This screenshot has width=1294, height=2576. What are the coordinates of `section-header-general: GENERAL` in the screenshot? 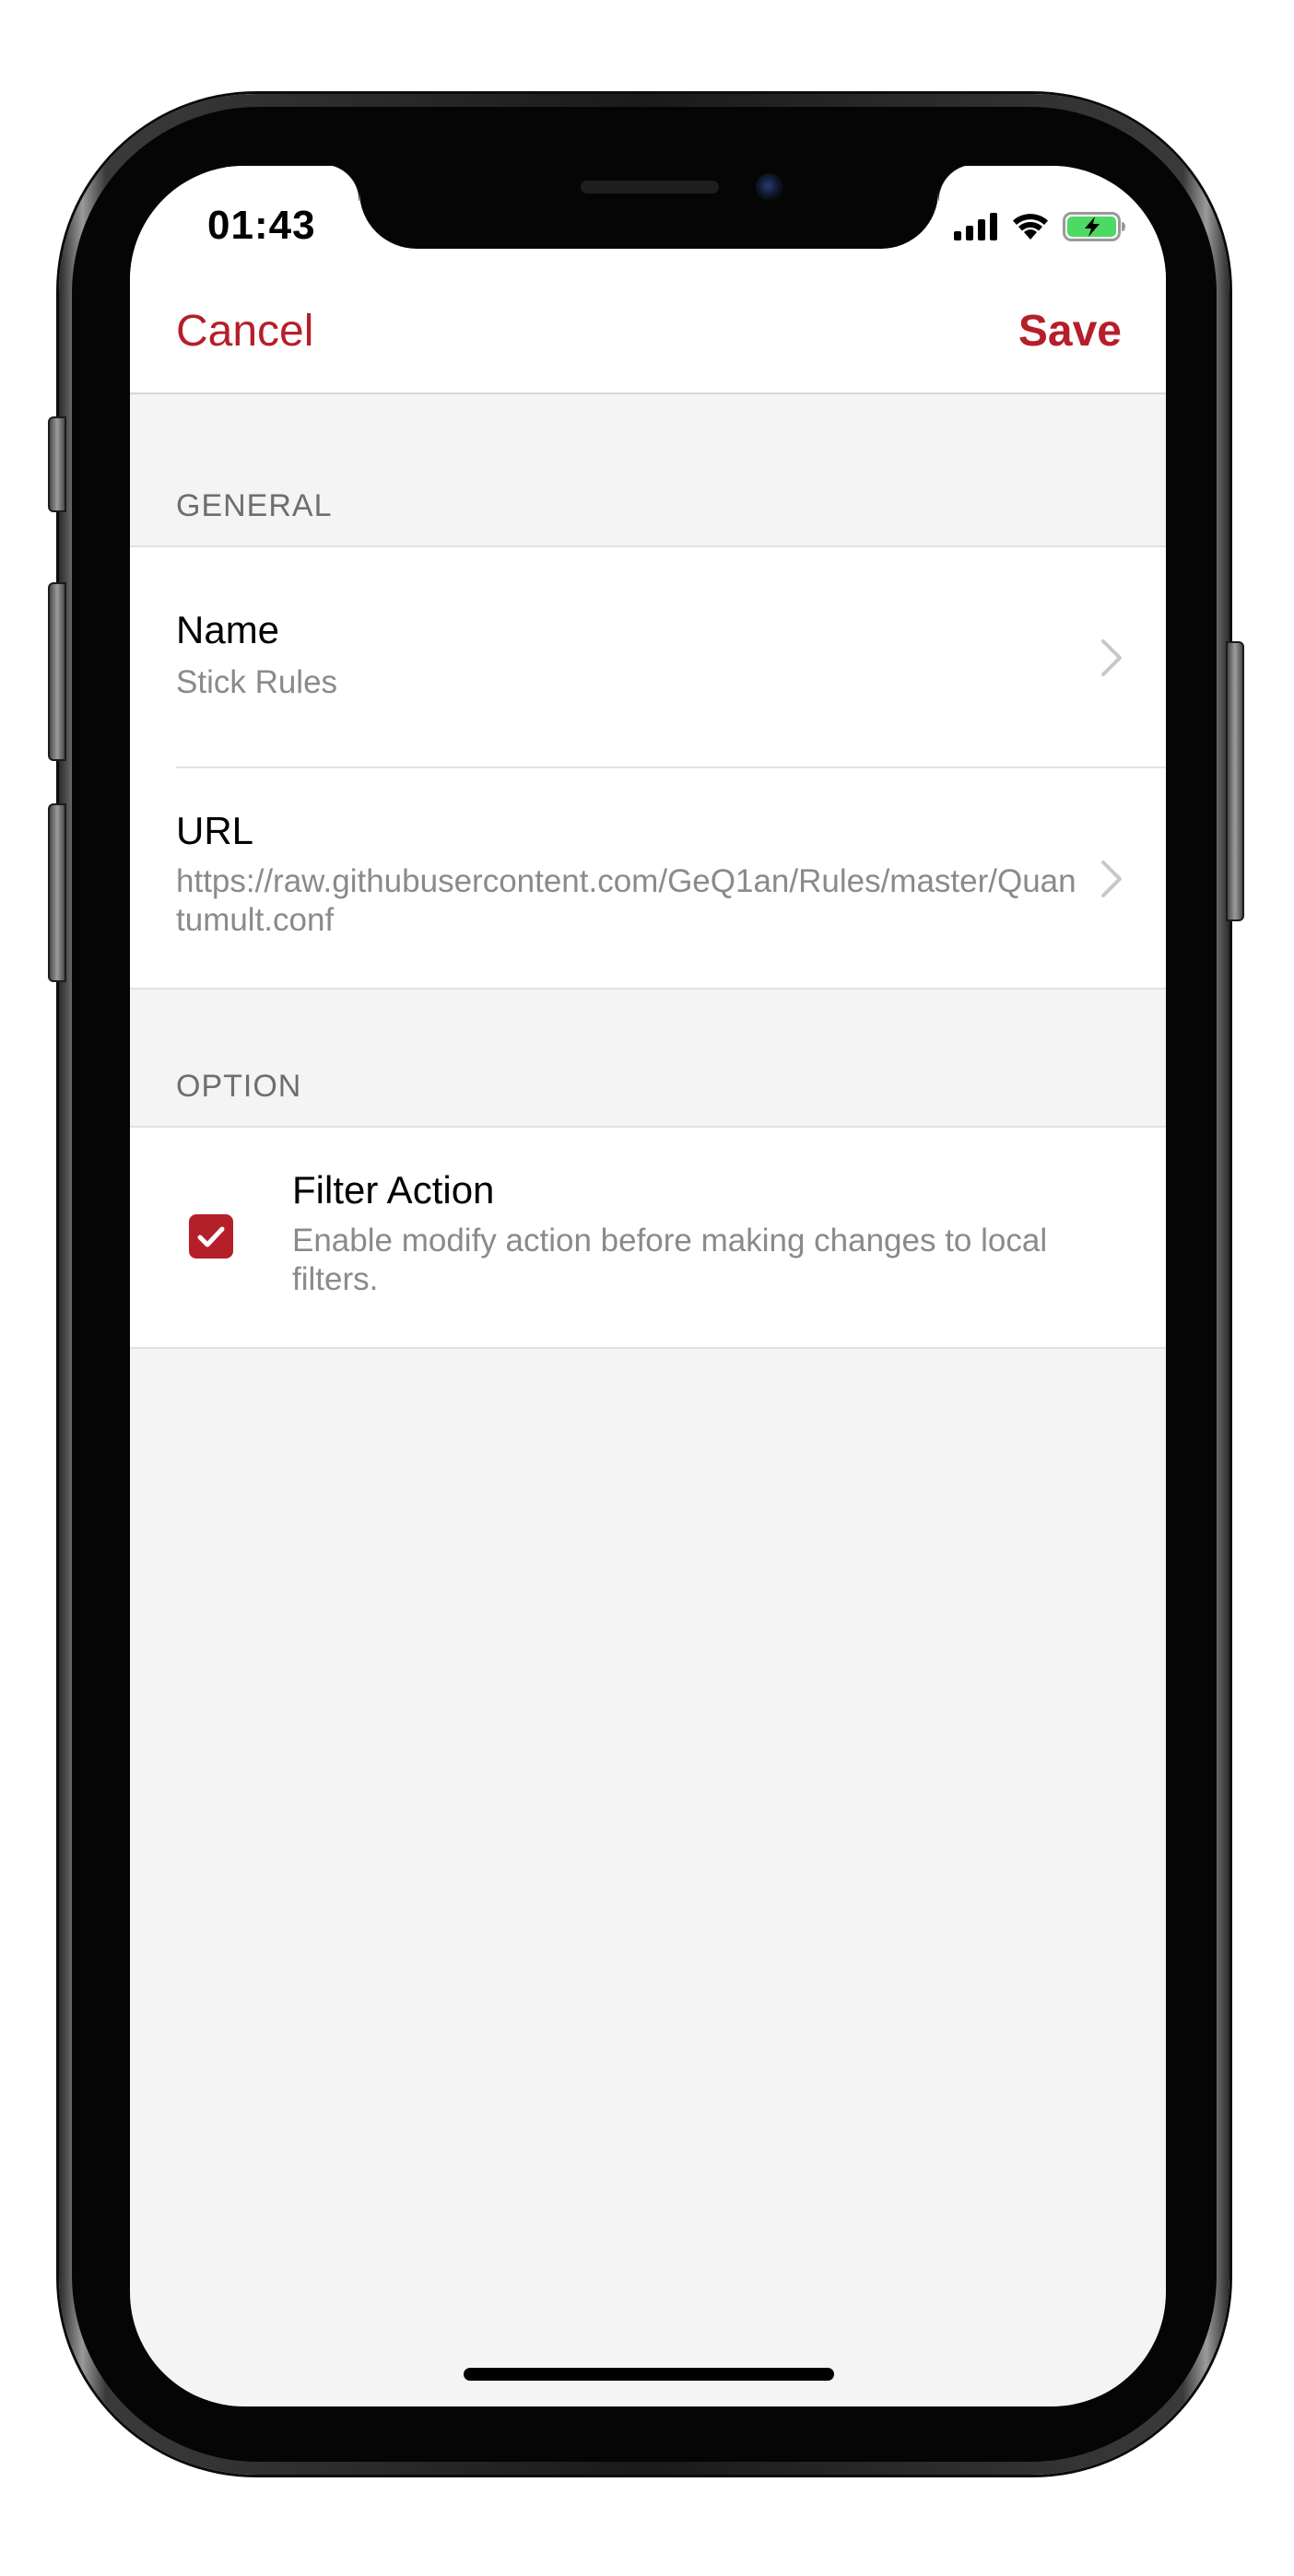 It's located at (255, 506).